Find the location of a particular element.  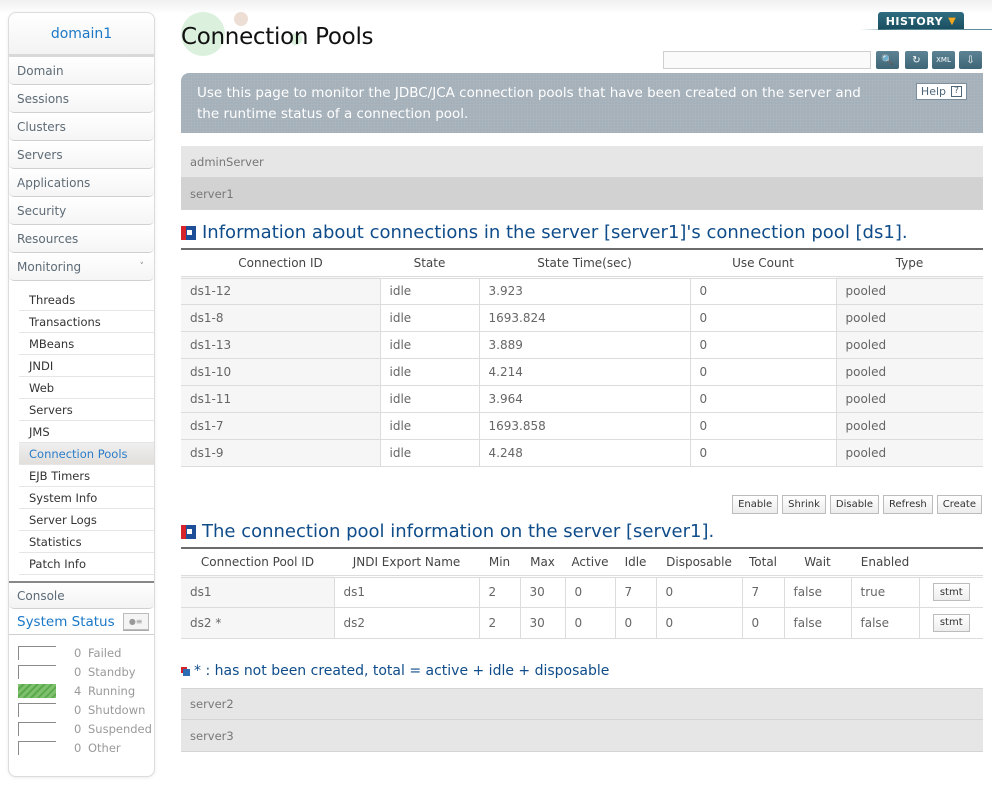

toggle-view-icon: ●≡ is located at coordinates (135, 621).